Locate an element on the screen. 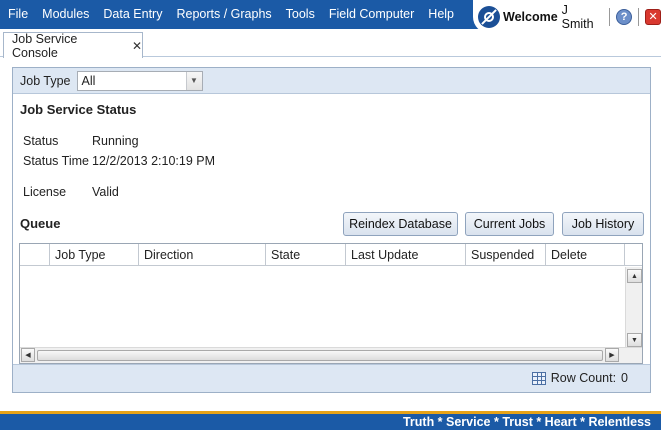 The height and width of the screenshot is (430, 661). status-label: Status is located at coordinates (41, 141).